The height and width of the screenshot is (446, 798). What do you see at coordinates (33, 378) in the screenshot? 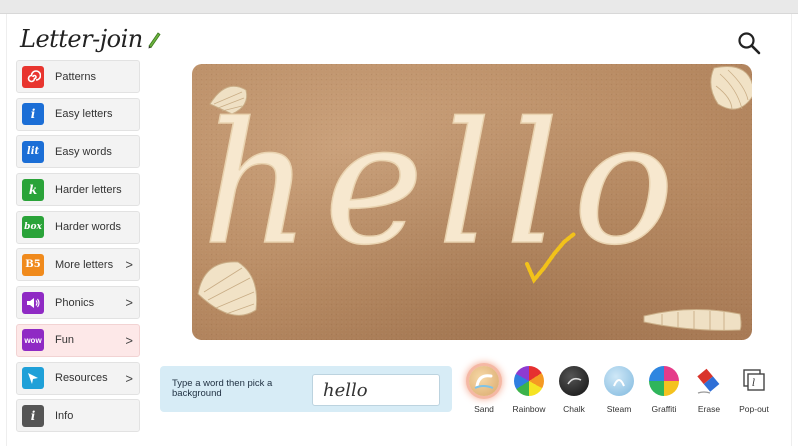
I see `cursor-arrow-icon` at bounding box center [33, 378].